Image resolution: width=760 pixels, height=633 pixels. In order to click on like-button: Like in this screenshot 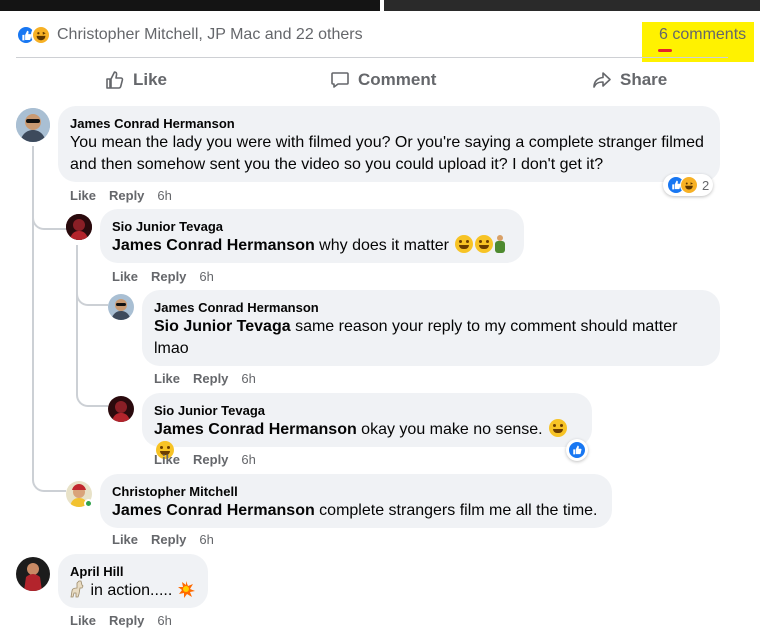, I will do `click(136, 80)`.